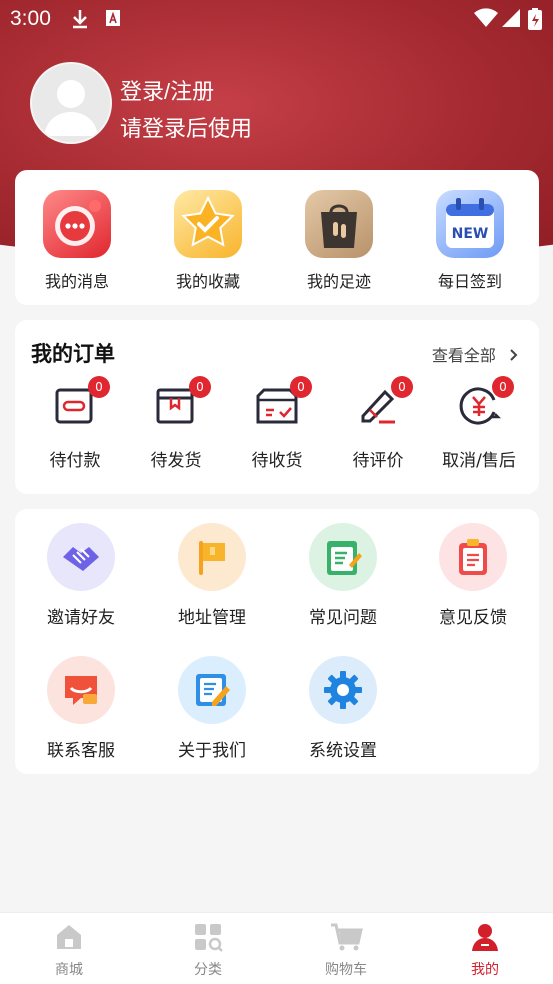  I want to click on message-icon, so click(77, 224).